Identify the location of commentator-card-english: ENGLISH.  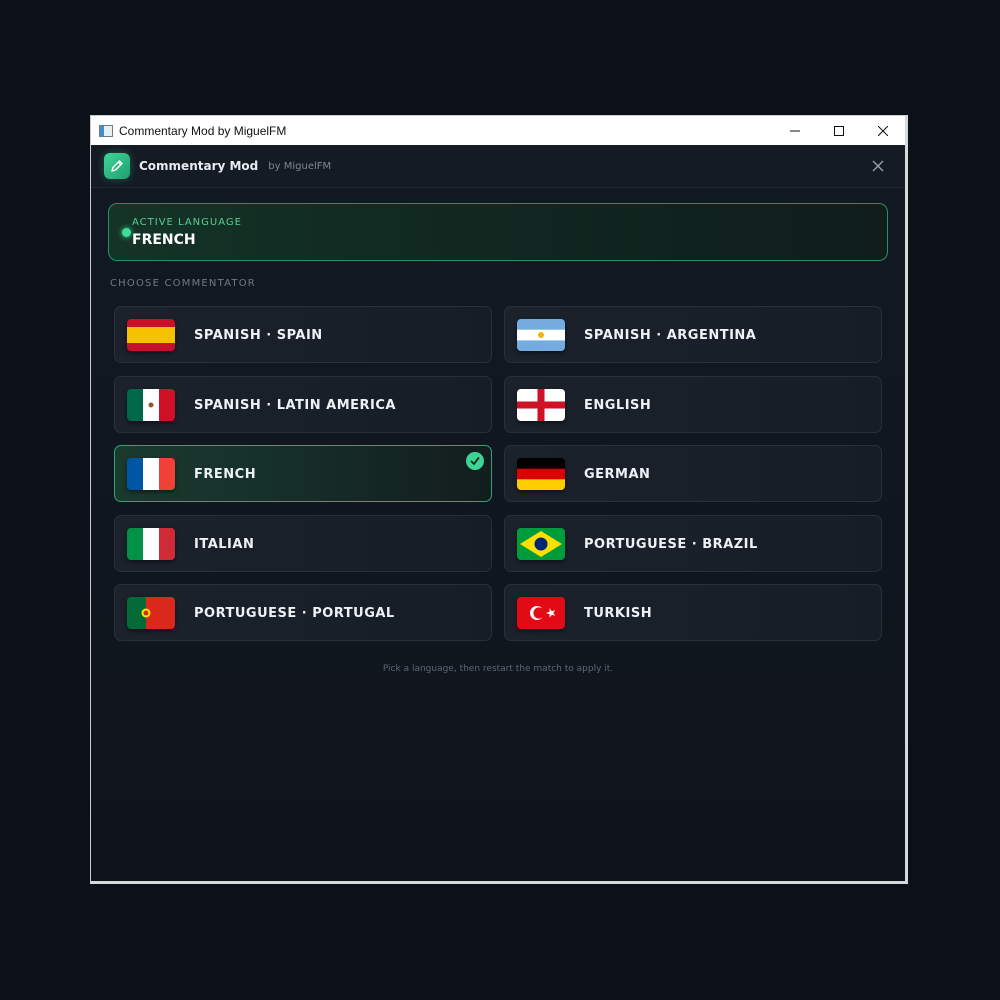
(693, 404).